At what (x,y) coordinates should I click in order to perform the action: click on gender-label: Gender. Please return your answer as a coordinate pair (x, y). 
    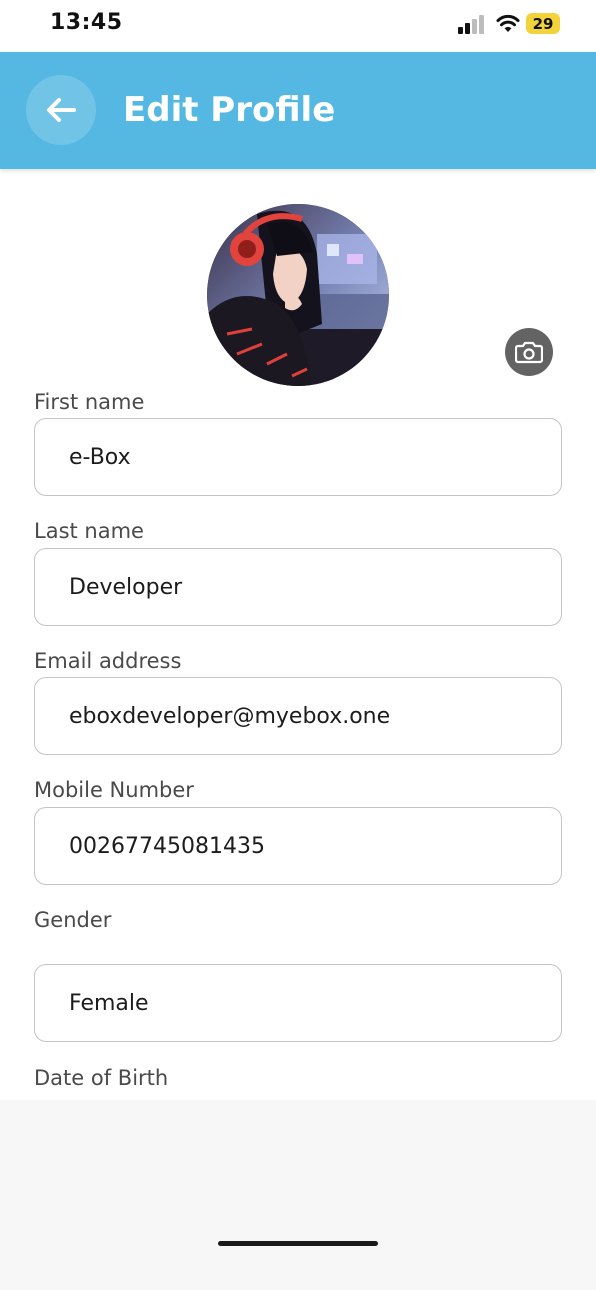
    Looking at the image, I should click on (73, 920).